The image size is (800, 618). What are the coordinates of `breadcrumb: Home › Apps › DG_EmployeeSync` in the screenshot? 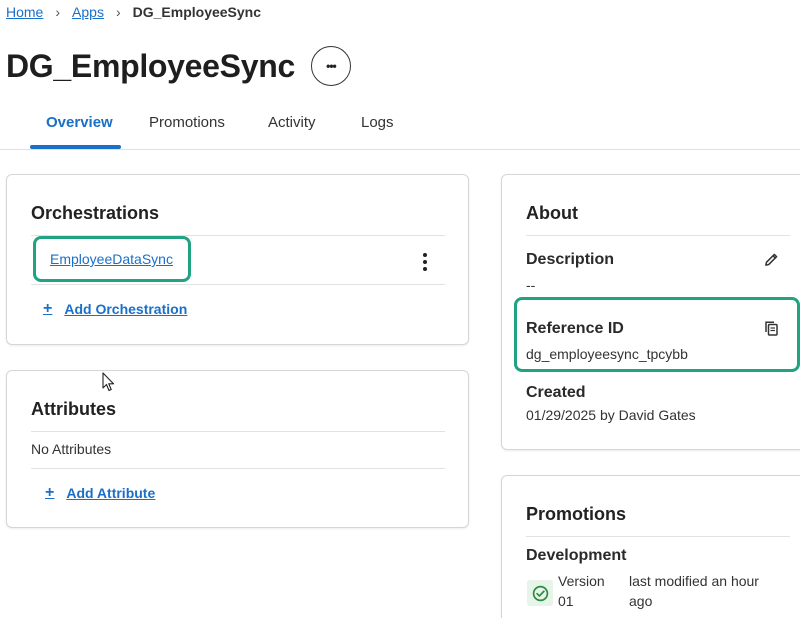 It's located at (133, 12).